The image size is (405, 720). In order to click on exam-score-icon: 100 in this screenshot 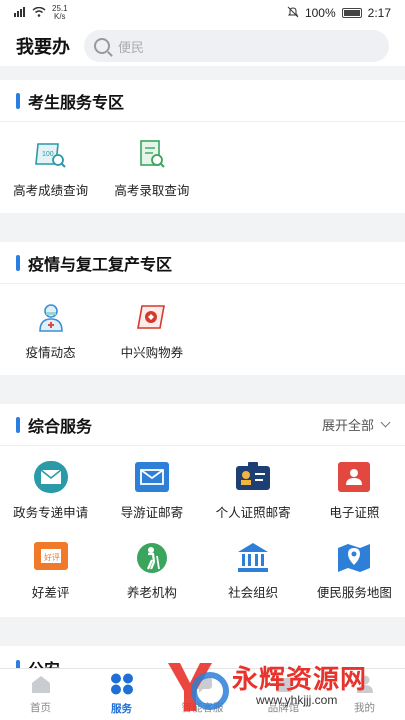, I will do `click(51, 155)`.